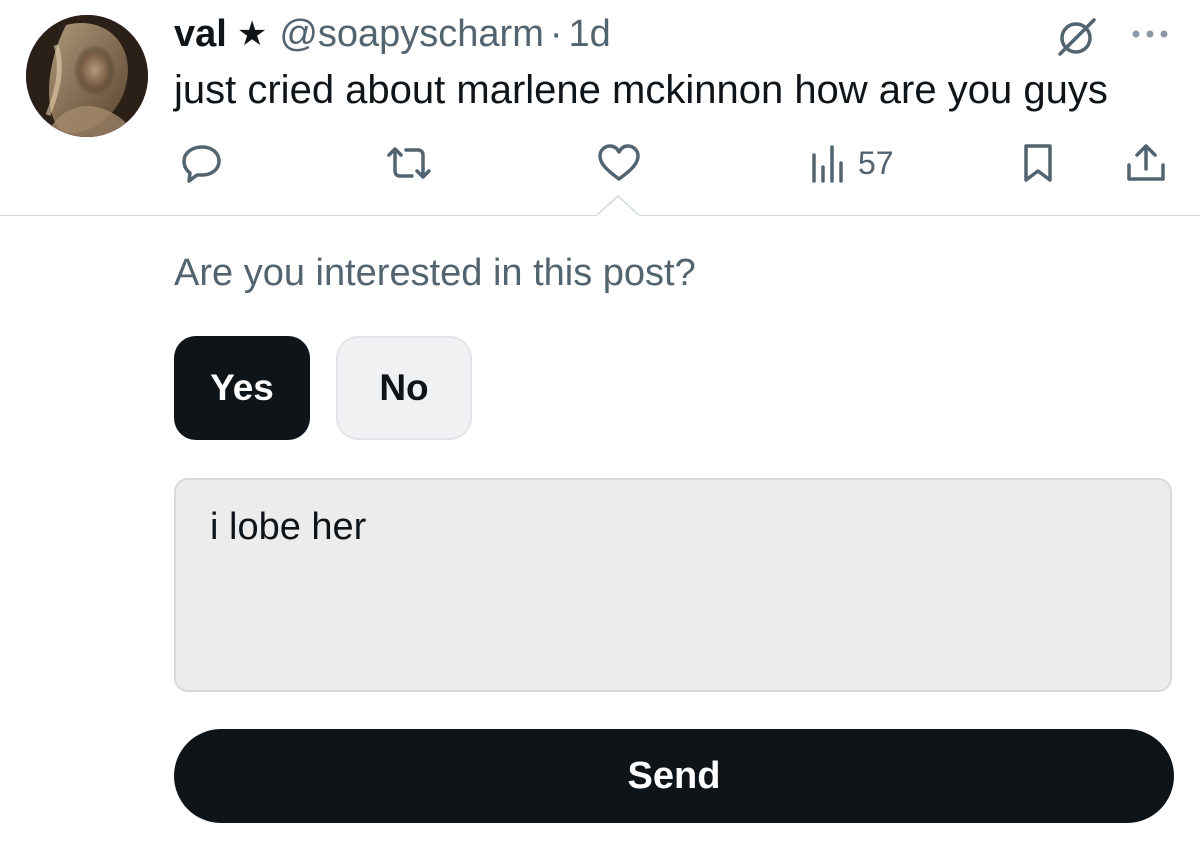 Image resolution: width=1200 pixels, height=863 pixels. What do you see at coordinates (411, 34) in the screenshot?
I see `user-handle: @soapyscharm` at bounding box center [411, 34].